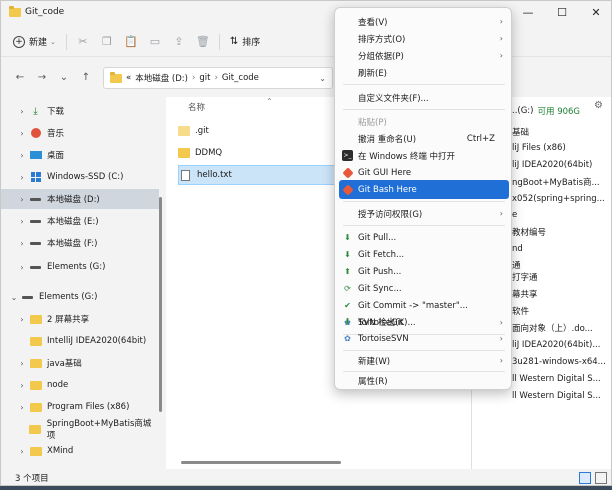 The width and height of the screenshot is (612, 490). Describe the element at coordinates (80, 319) in the screenshot. I see `nav-item-folder: › 2 屏幕共享` at that location.